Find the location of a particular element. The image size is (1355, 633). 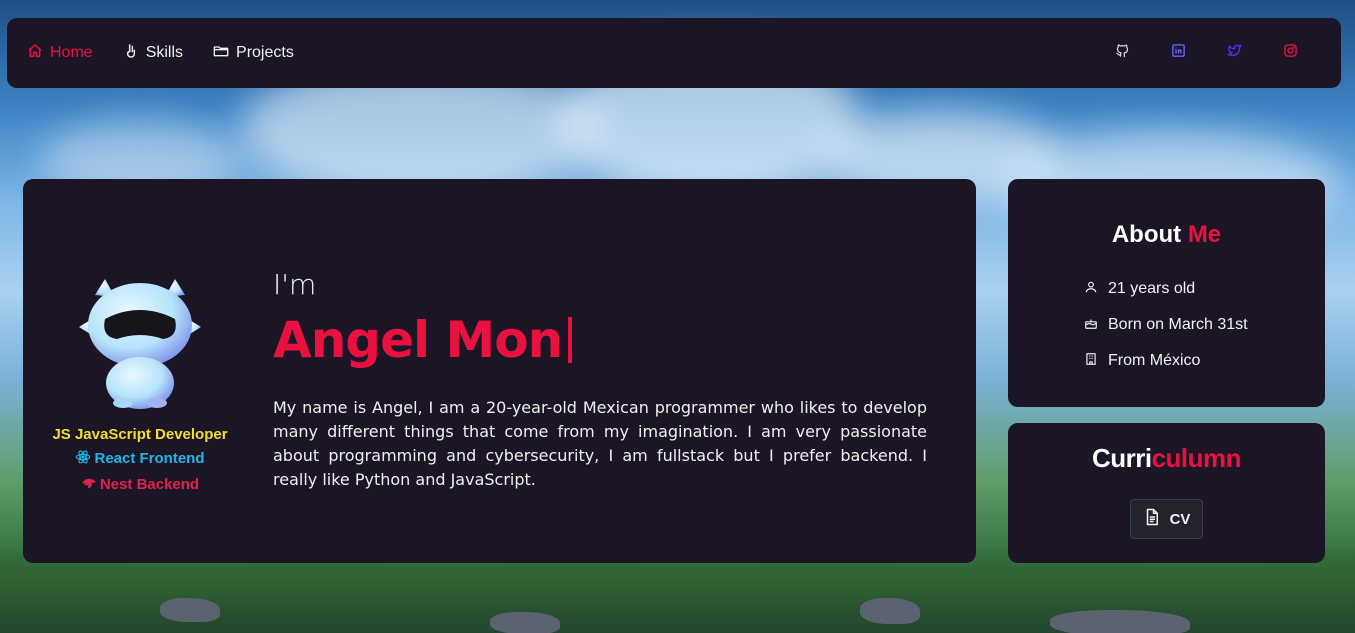

nav-links: Home Skills Projects is located at coordinates (160, 53).